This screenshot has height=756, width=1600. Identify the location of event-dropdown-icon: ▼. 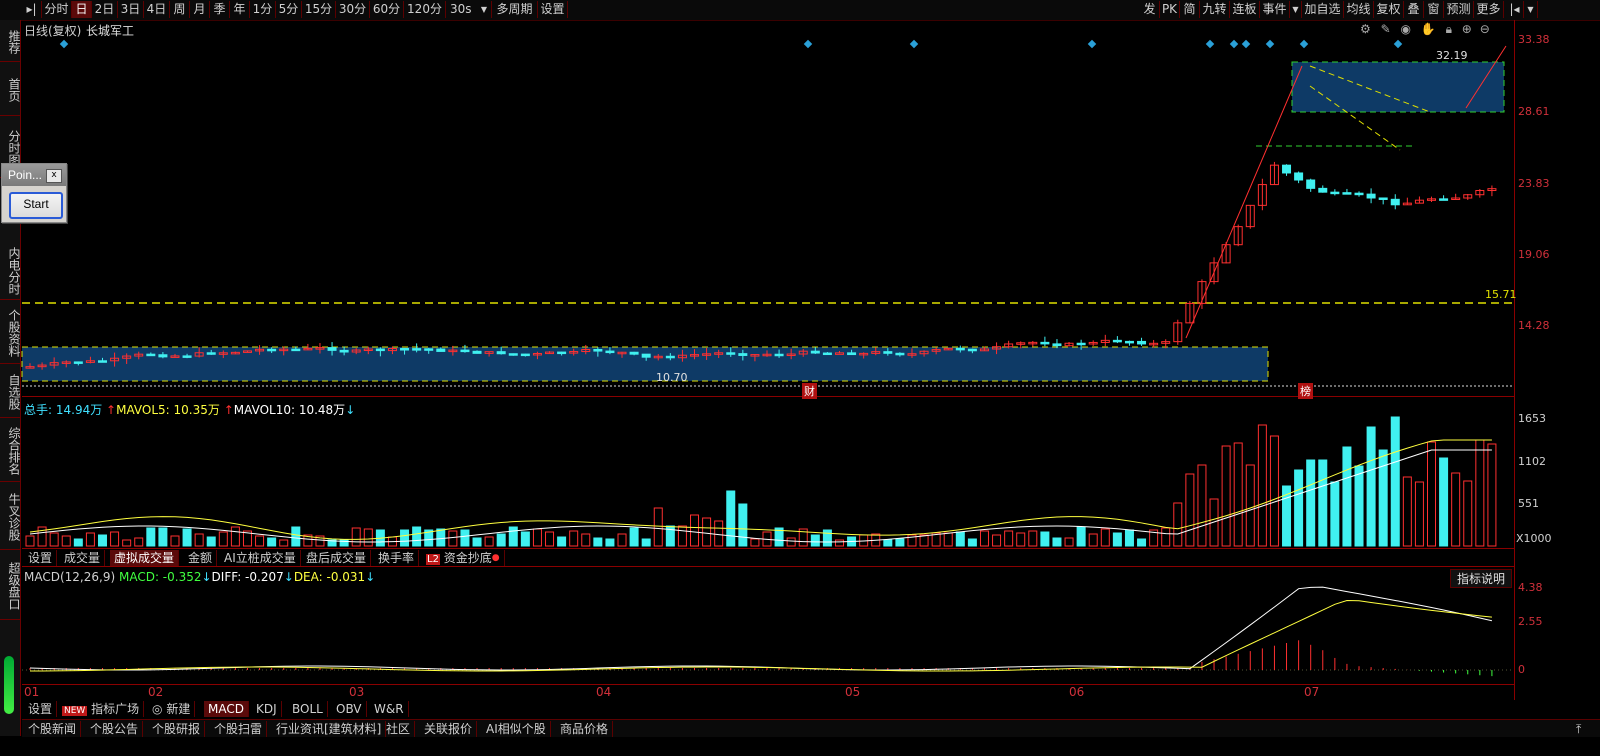
(1296, 9).